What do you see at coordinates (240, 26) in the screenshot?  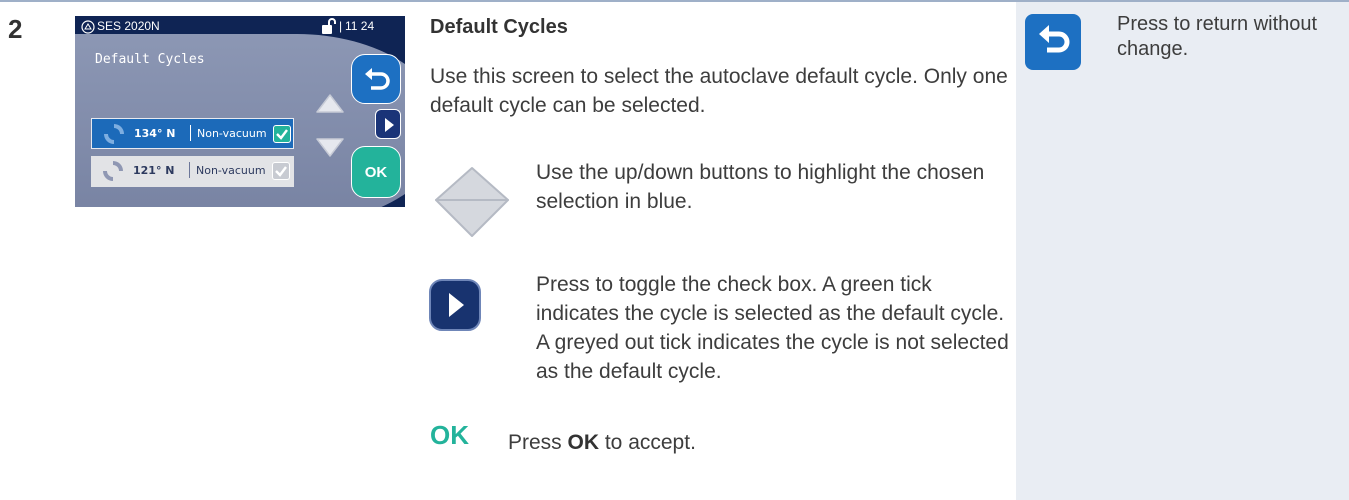 I see `status-bar: SES 2020N | 11 24` at bounding box center [240, 26].